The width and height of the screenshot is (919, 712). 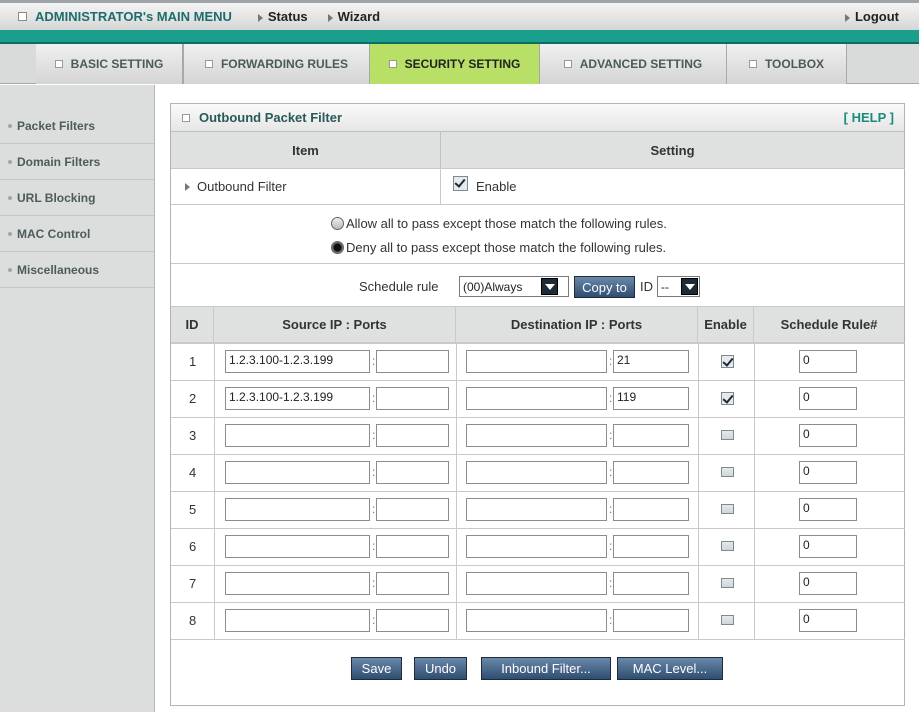 I want to click on tab-forwarding-rules: FORWARDING RULES, so click(x=276, y=64).